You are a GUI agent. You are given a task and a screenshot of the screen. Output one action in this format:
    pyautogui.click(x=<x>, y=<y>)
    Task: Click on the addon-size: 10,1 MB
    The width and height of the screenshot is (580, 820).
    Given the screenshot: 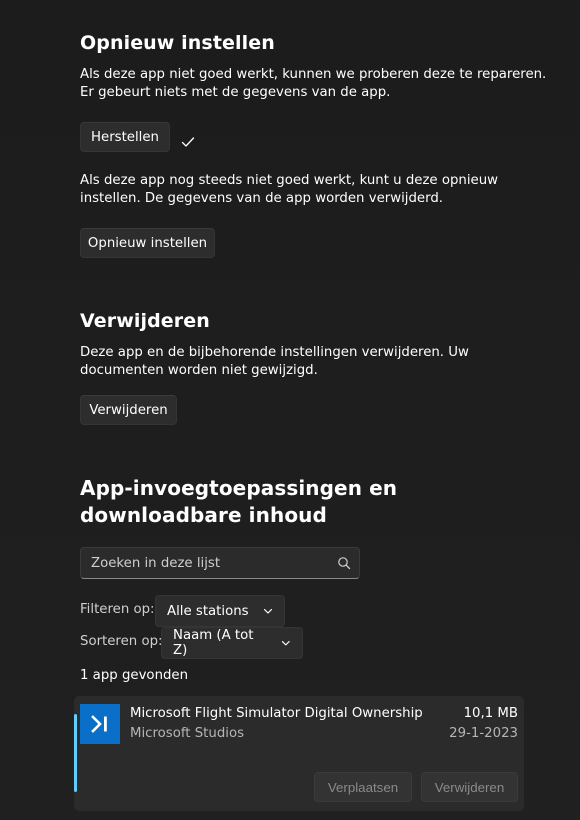 What is the action you would take?
    pyautogui.click(x=490, y=713)
    